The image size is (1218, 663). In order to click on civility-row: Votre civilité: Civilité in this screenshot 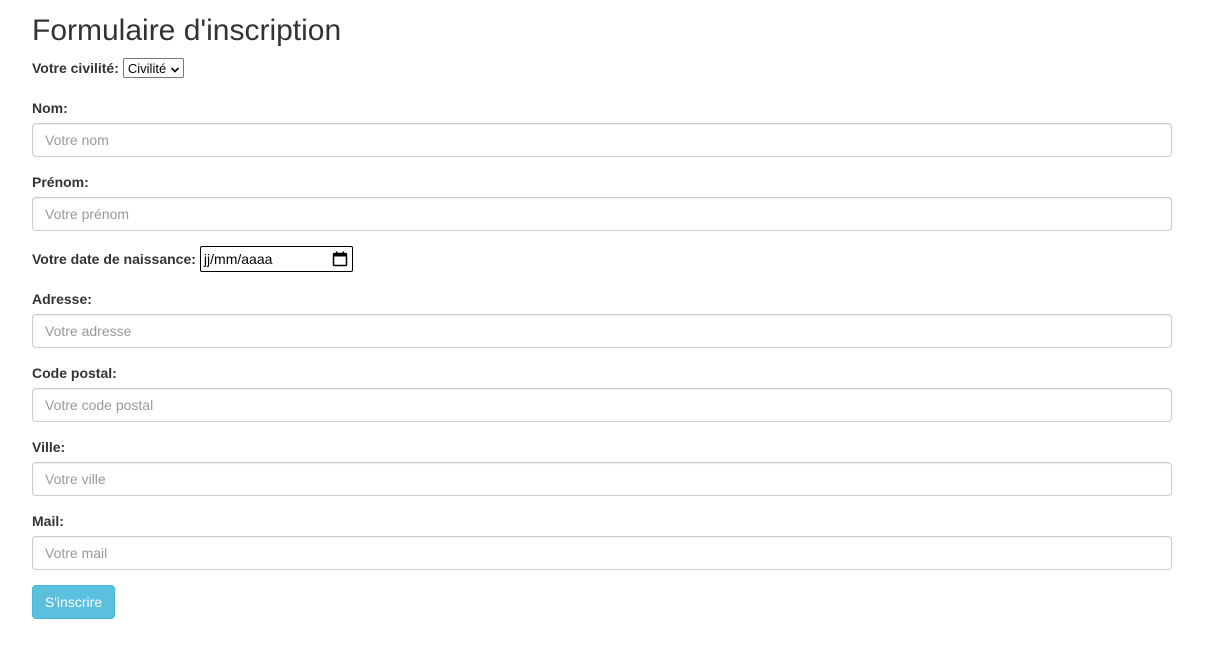, I will do `click(108, 68)`.